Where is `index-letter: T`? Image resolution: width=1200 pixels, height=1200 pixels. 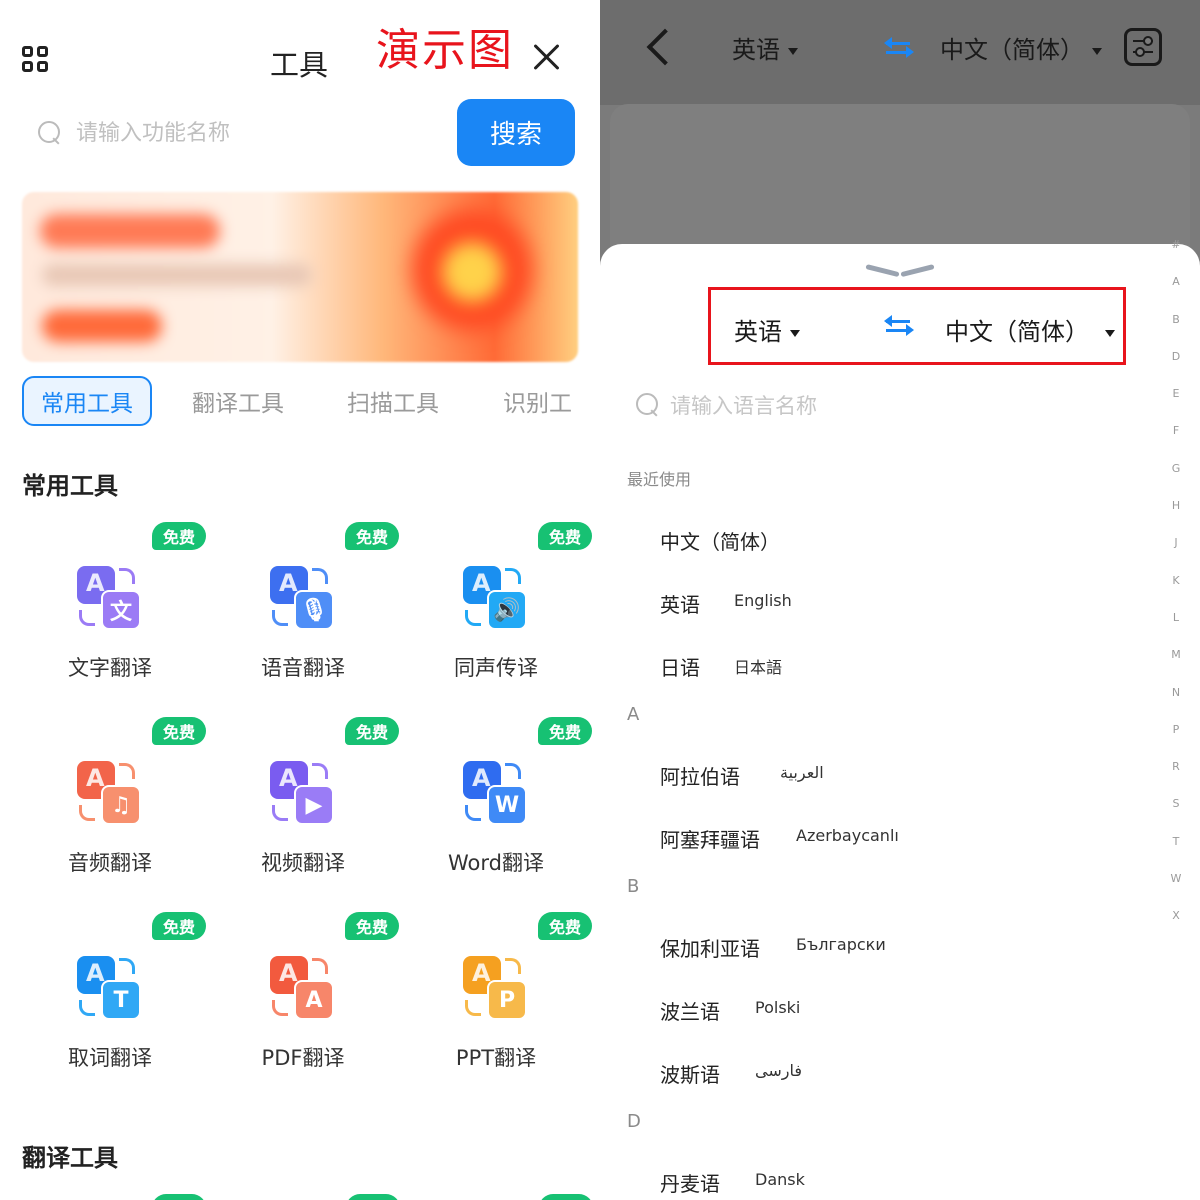
index-letter: T is located at coordinates (1176, 853).